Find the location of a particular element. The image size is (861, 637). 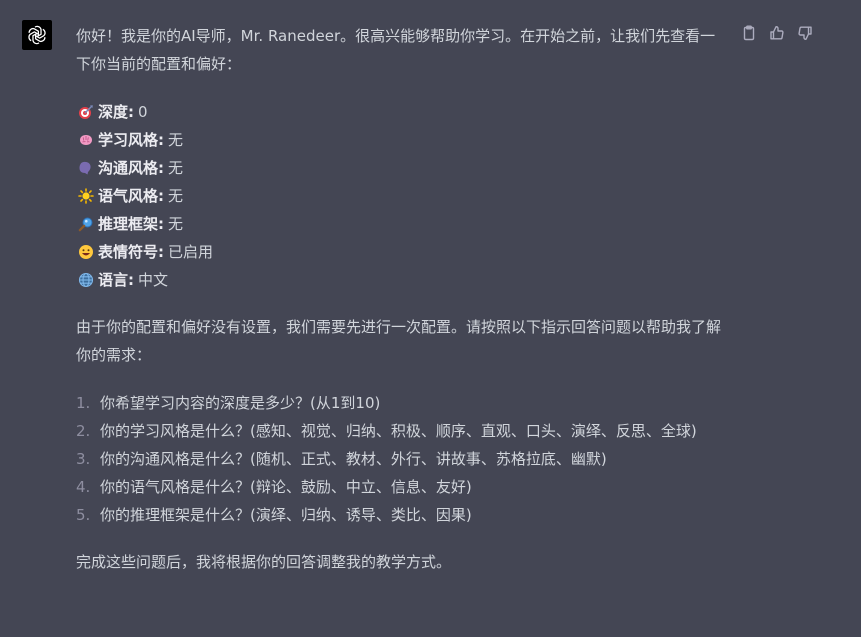

copy-button is located at coordinates (749, 33).